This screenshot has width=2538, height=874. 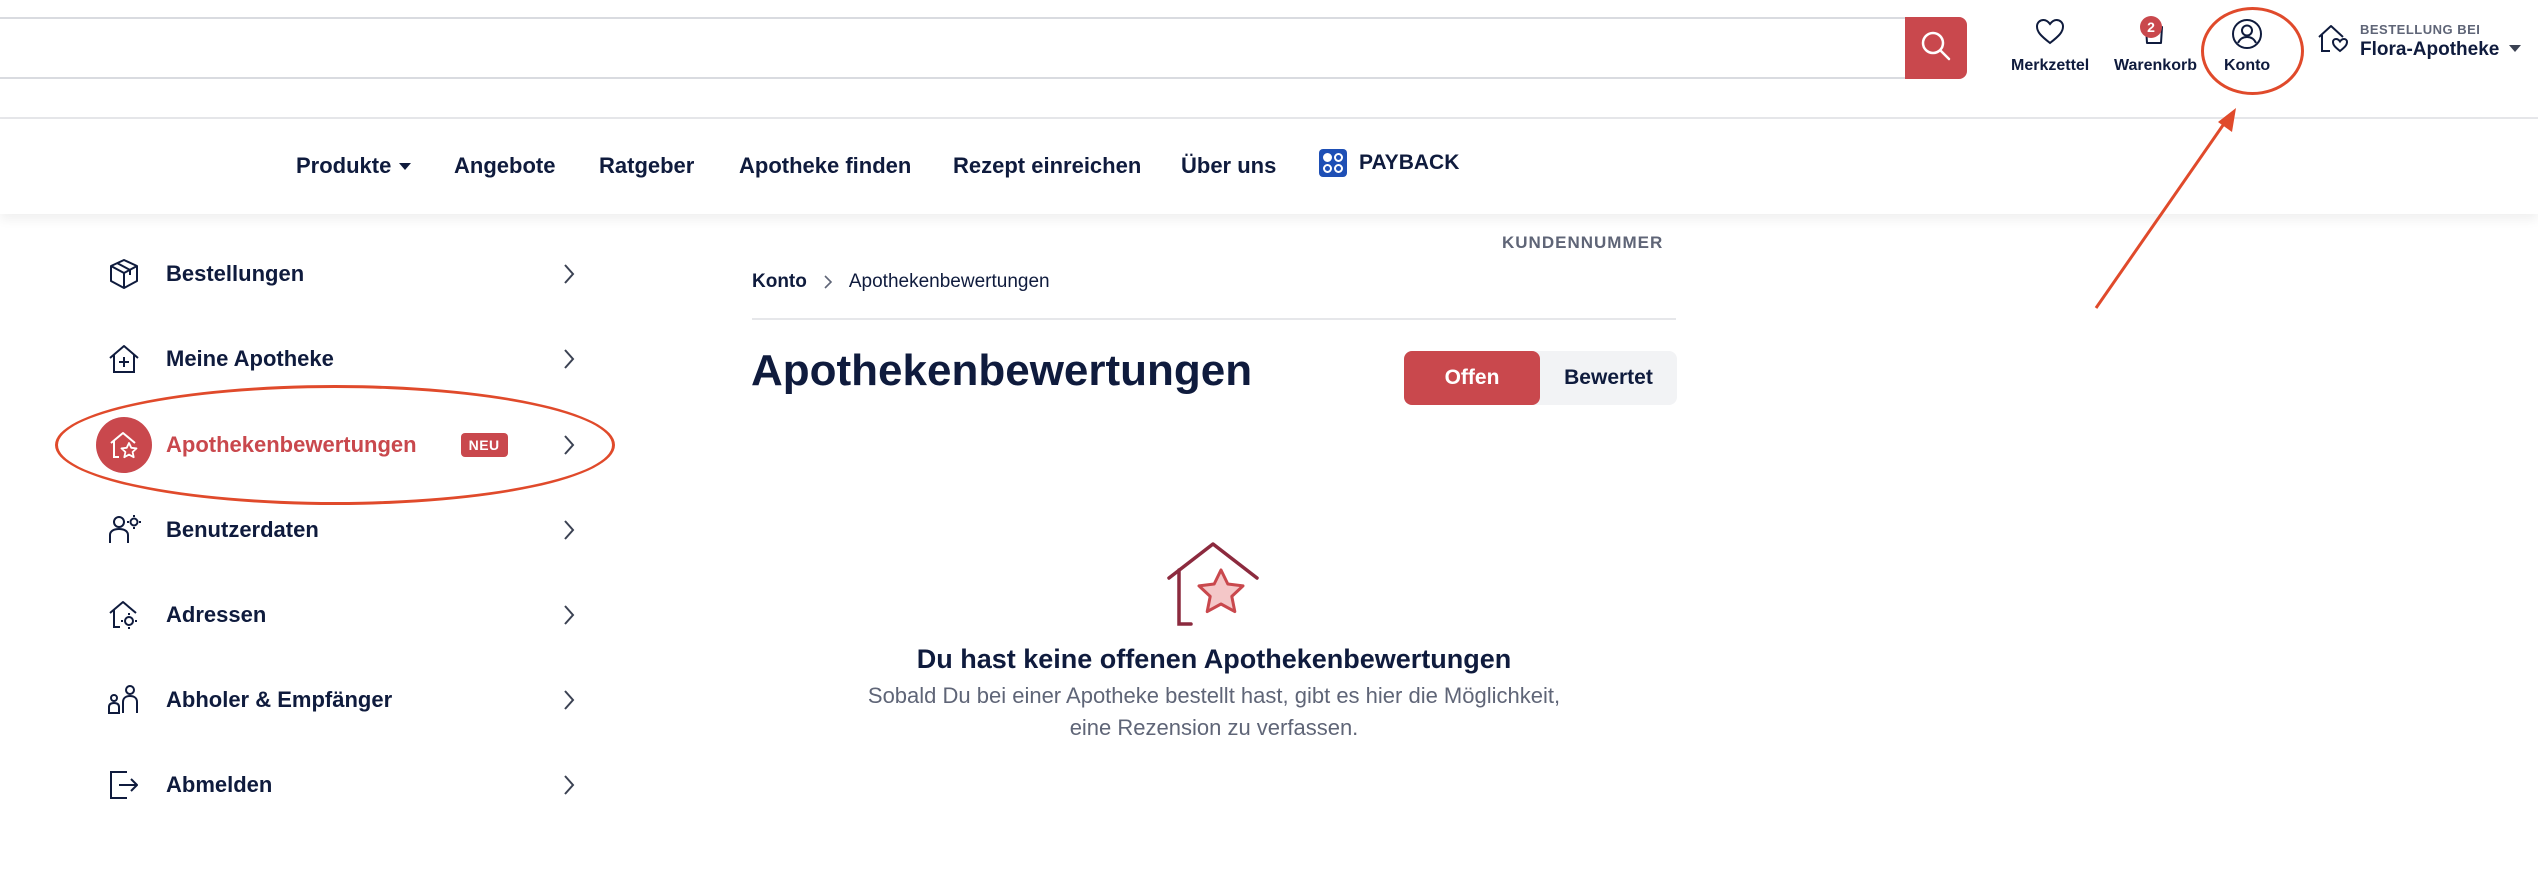 I want to click on nav-item-rezept-einreichen: Rezept einreichen, so click(x=1047, y=166).